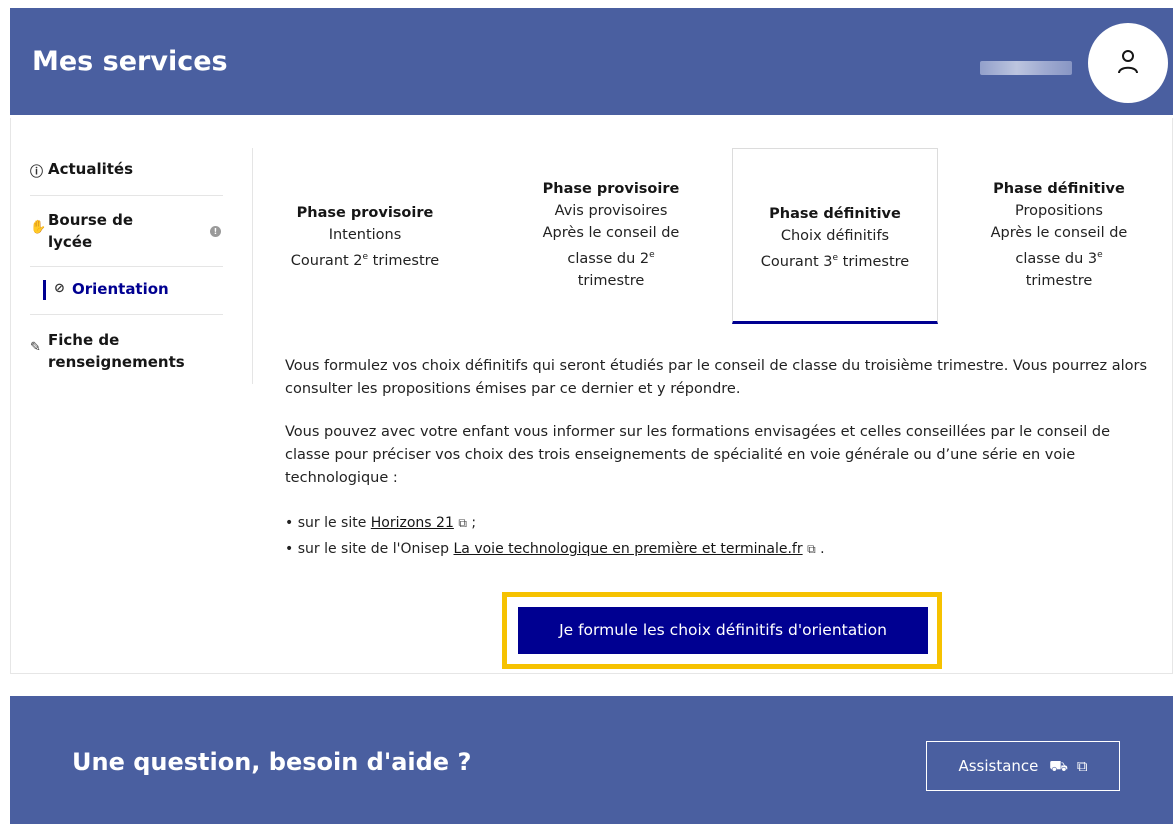 This screenshot has width=1173, height=824. Describe the element at coordinates (130, 61) in the screenshot. I see `page-title: Mes services` at that location.